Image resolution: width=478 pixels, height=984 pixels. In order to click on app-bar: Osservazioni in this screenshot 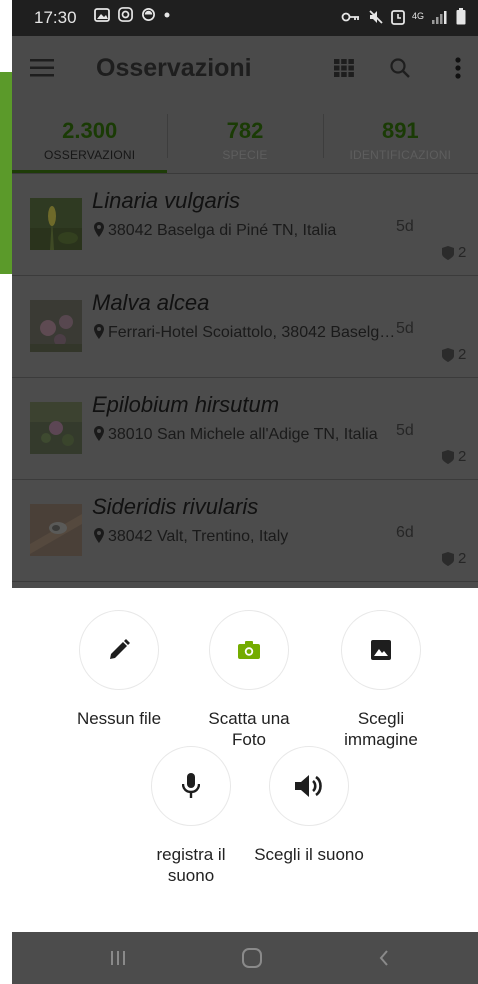, I will do `click(245, 68)`.